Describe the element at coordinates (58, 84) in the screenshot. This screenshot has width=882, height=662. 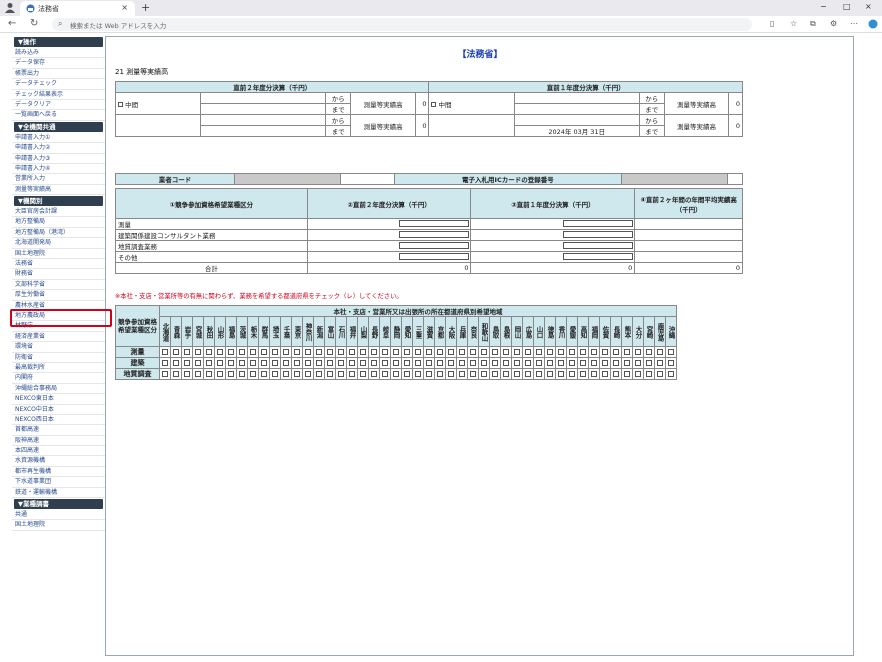
I see `sidebar-item: データチェック` at that location.